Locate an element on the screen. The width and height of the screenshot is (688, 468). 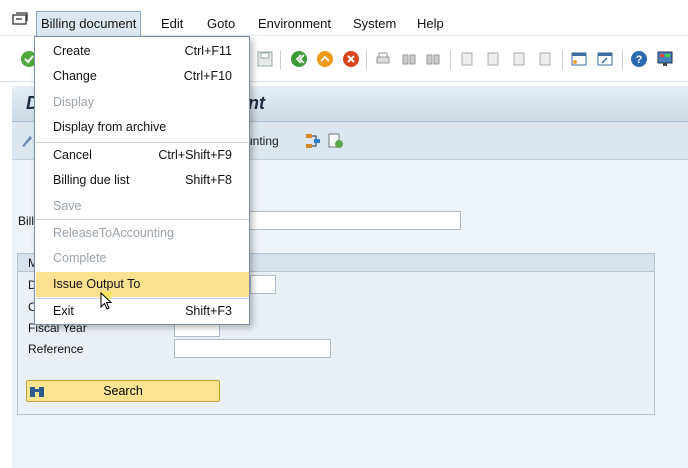
search-button: Search is located at coordinates (123, 391).